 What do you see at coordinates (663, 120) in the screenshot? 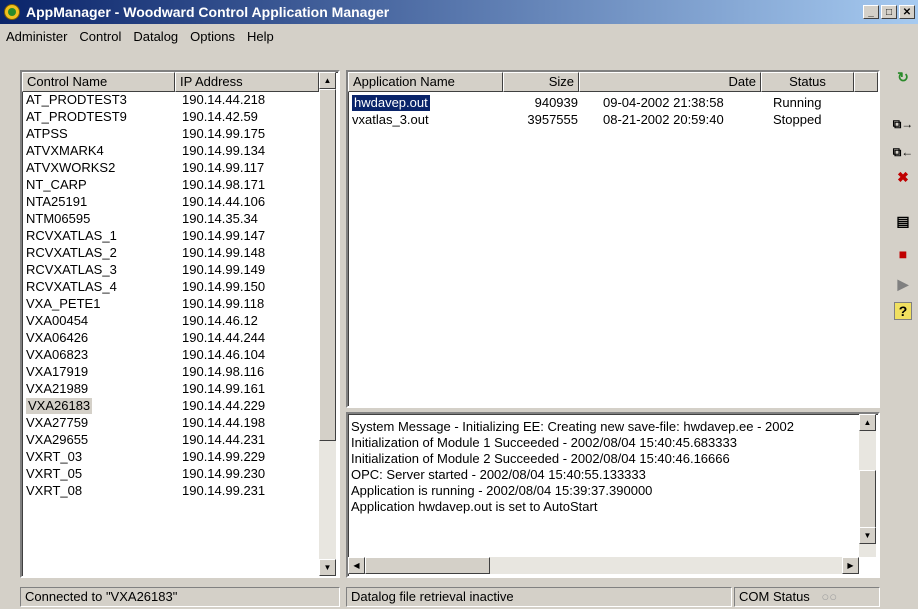
I see `application-date-cell: 08-21-2002 20:59:40` at bounding box center [663, 120].